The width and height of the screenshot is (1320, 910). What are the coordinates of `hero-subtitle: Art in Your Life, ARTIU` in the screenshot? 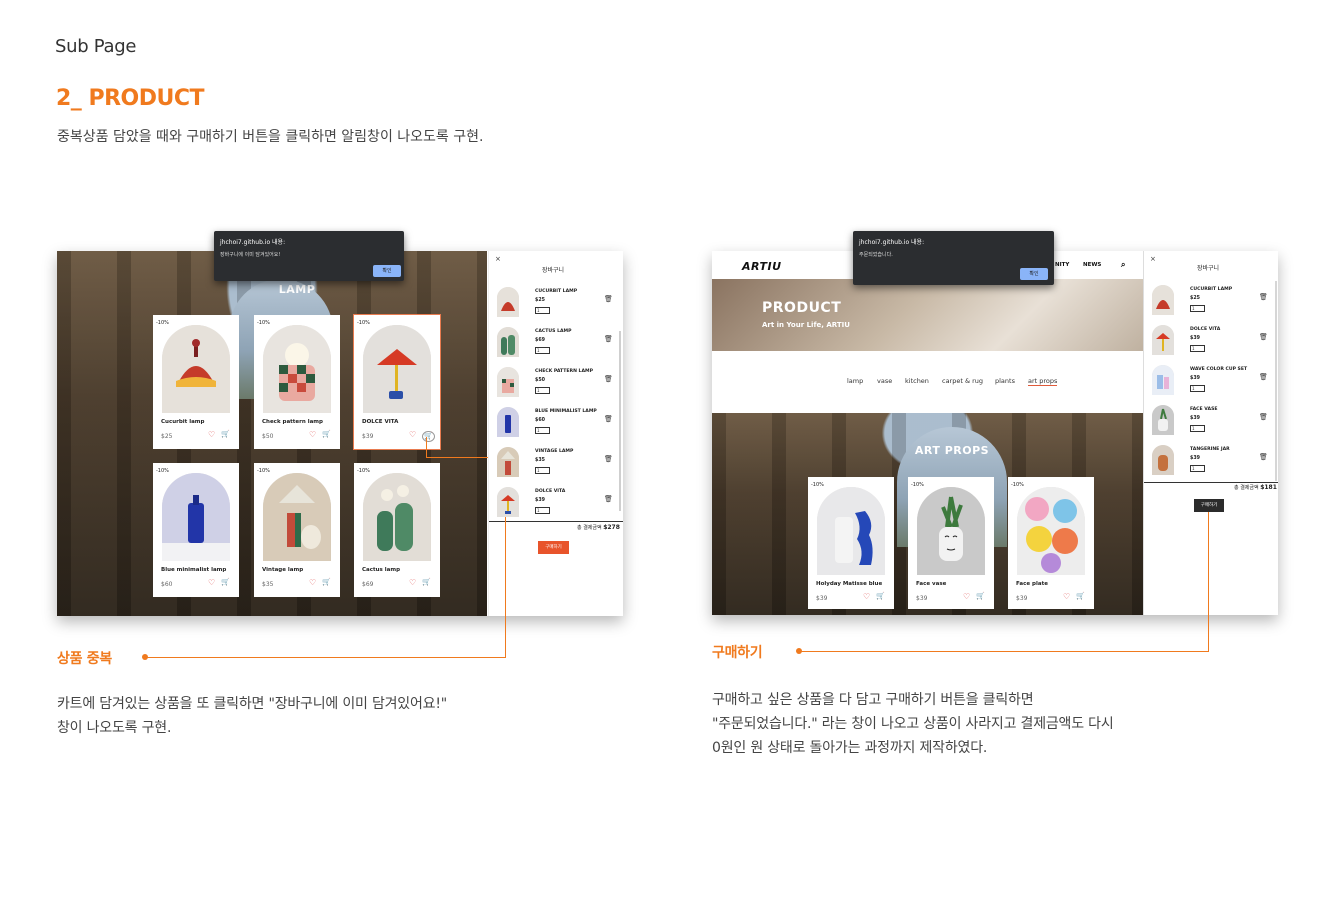 It's located at (806, 325).